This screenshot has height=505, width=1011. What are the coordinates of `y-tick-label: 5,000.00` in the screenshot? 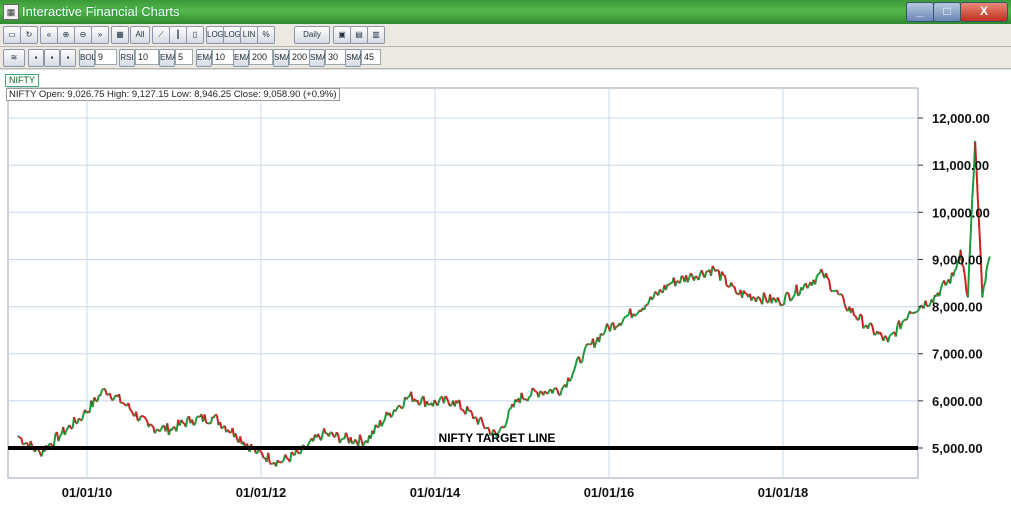 It's located at (957, 448).